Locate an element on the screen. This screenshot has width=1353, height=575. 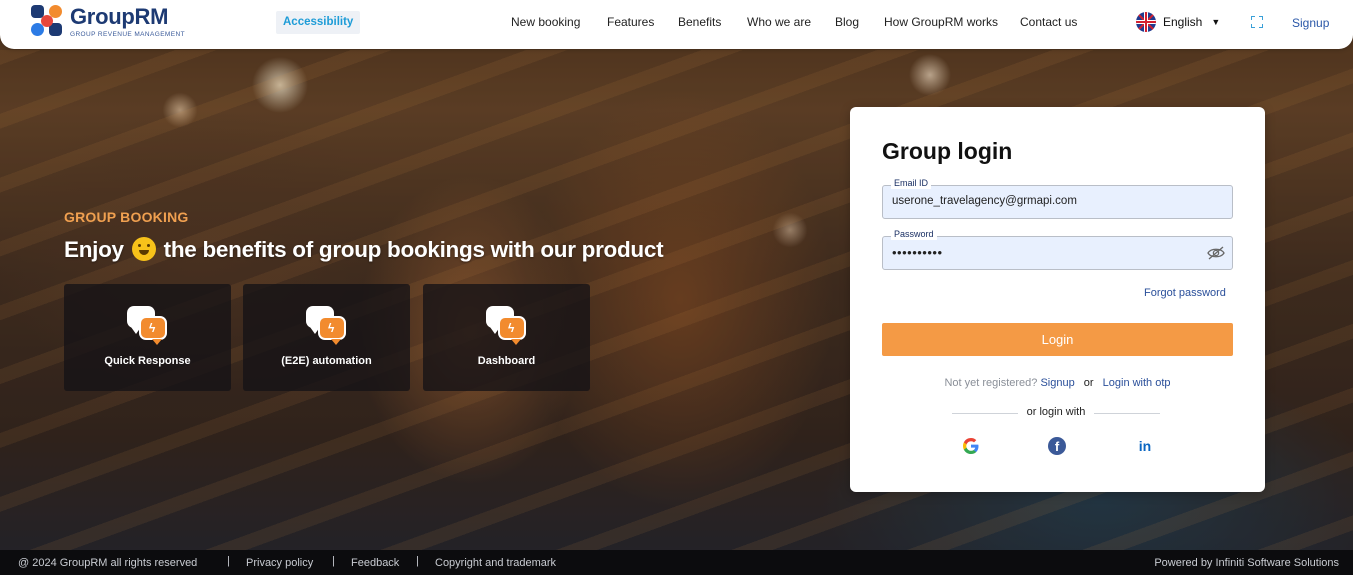
footer-powered-by: Powered by Infiniti Software Solutions is located at coordinates (1246, 563).